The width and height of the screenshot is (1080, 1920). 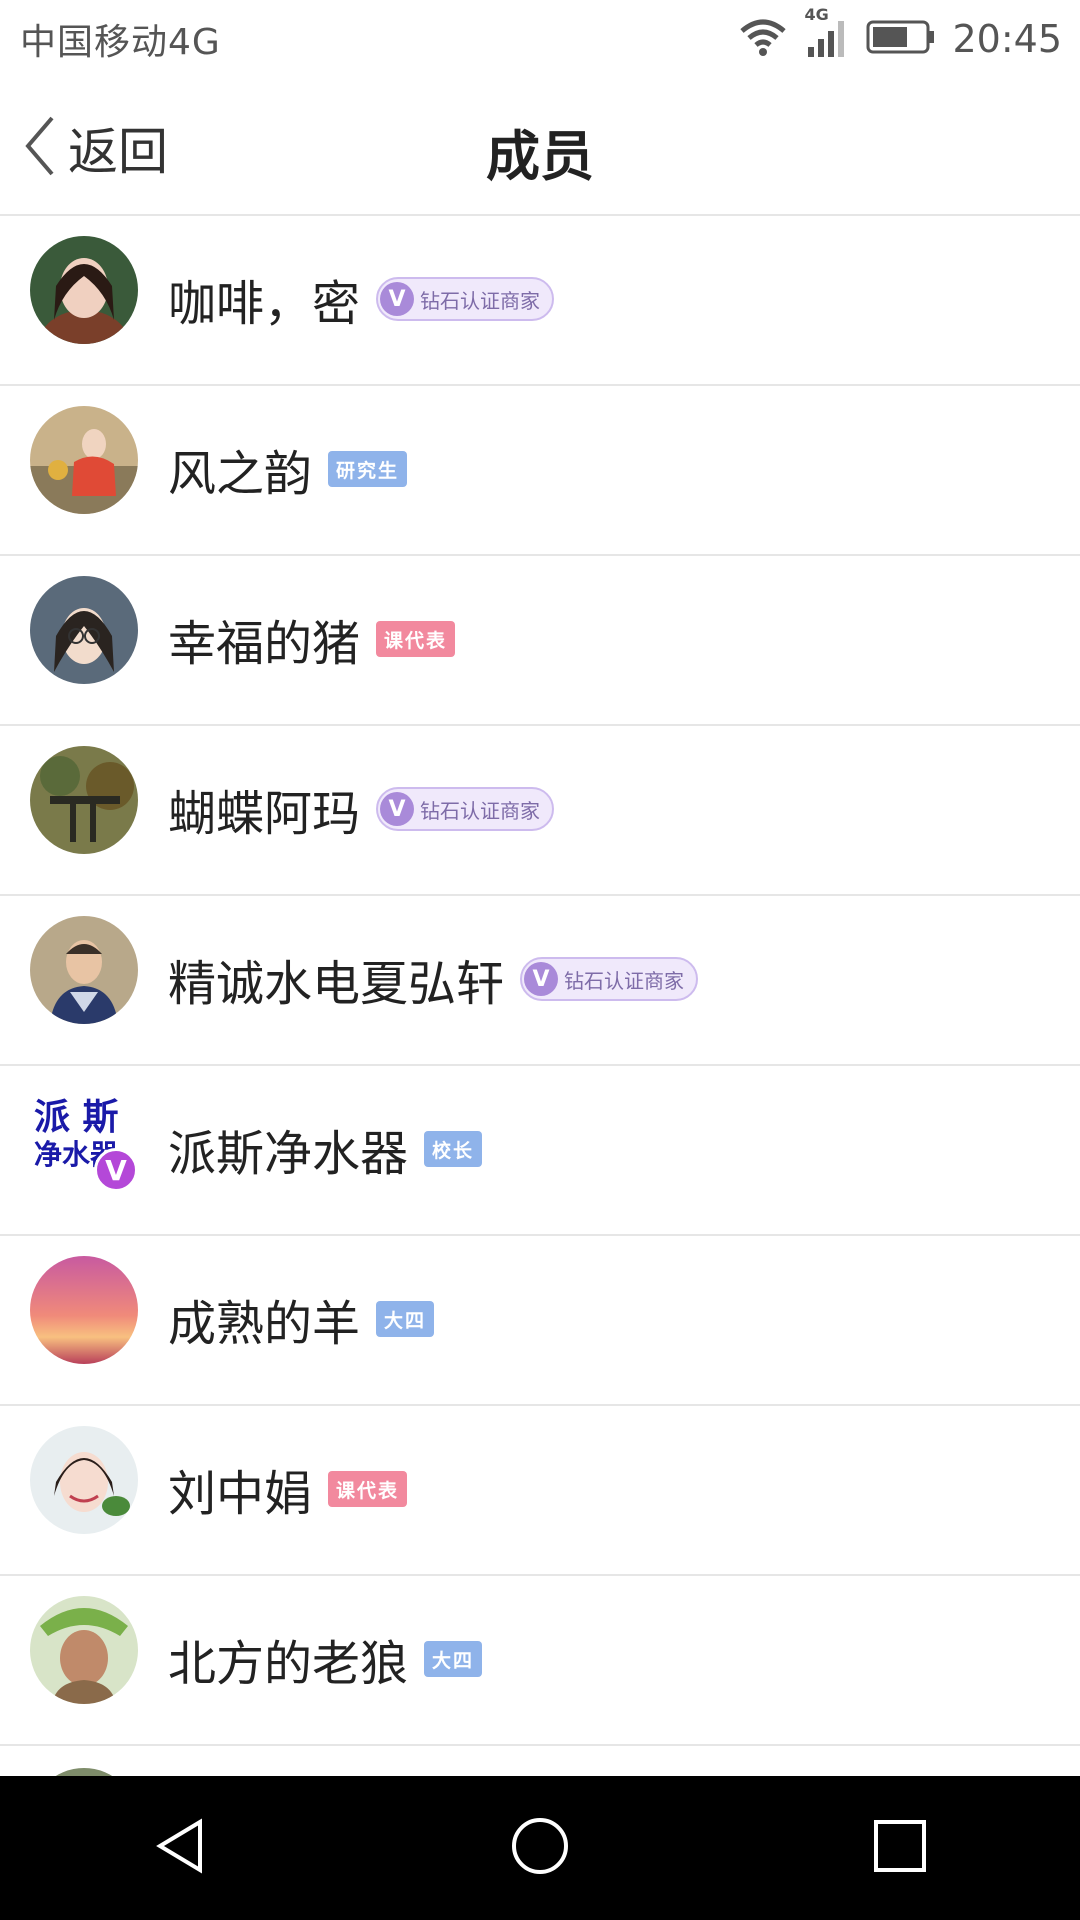 I want to click on system-nav-bar, so click(x=540, y=1848).